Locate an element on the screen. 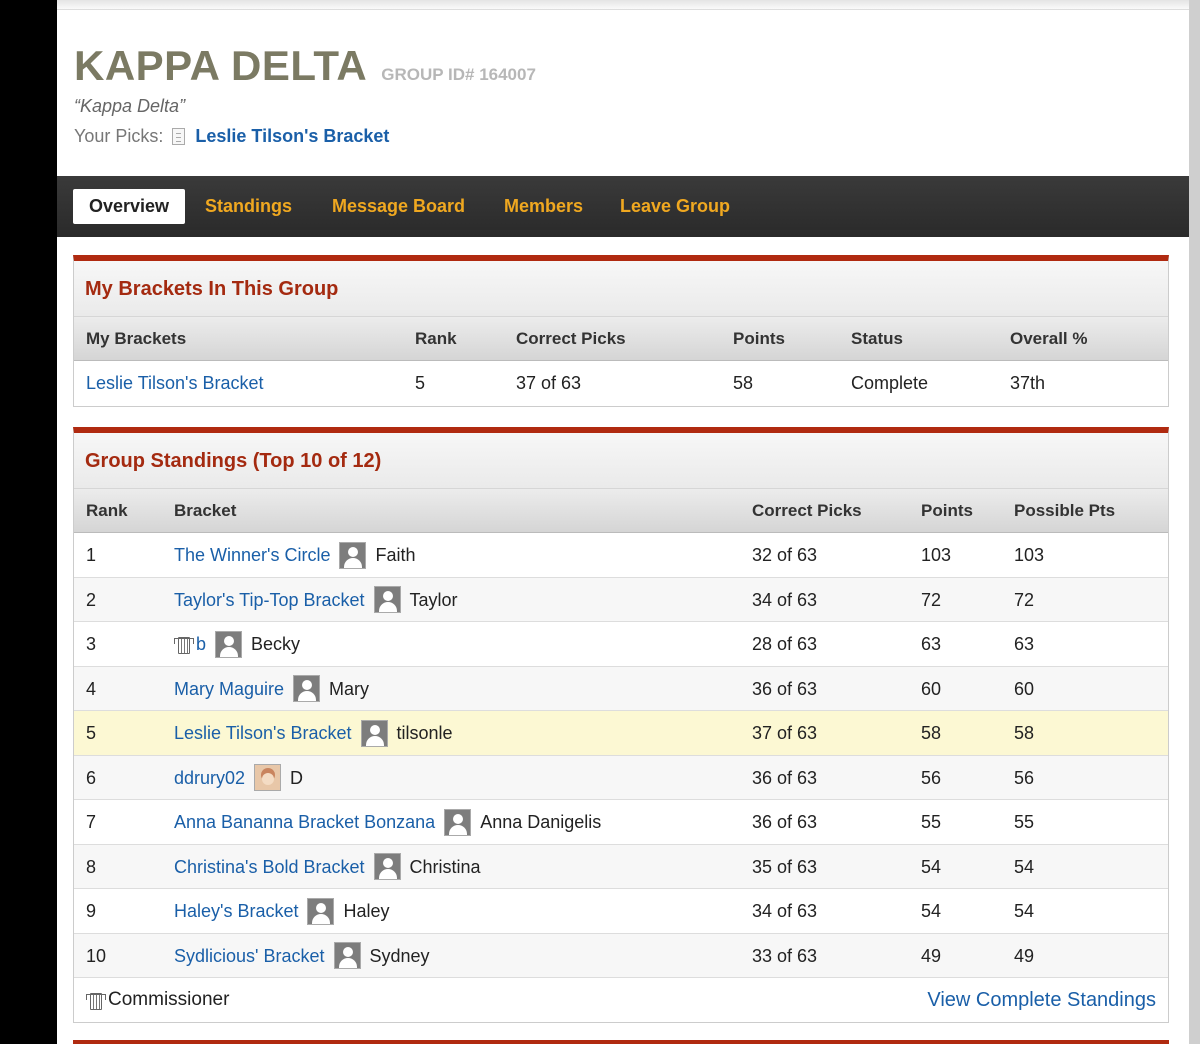  top-strip is located at coordinates (623, 5).